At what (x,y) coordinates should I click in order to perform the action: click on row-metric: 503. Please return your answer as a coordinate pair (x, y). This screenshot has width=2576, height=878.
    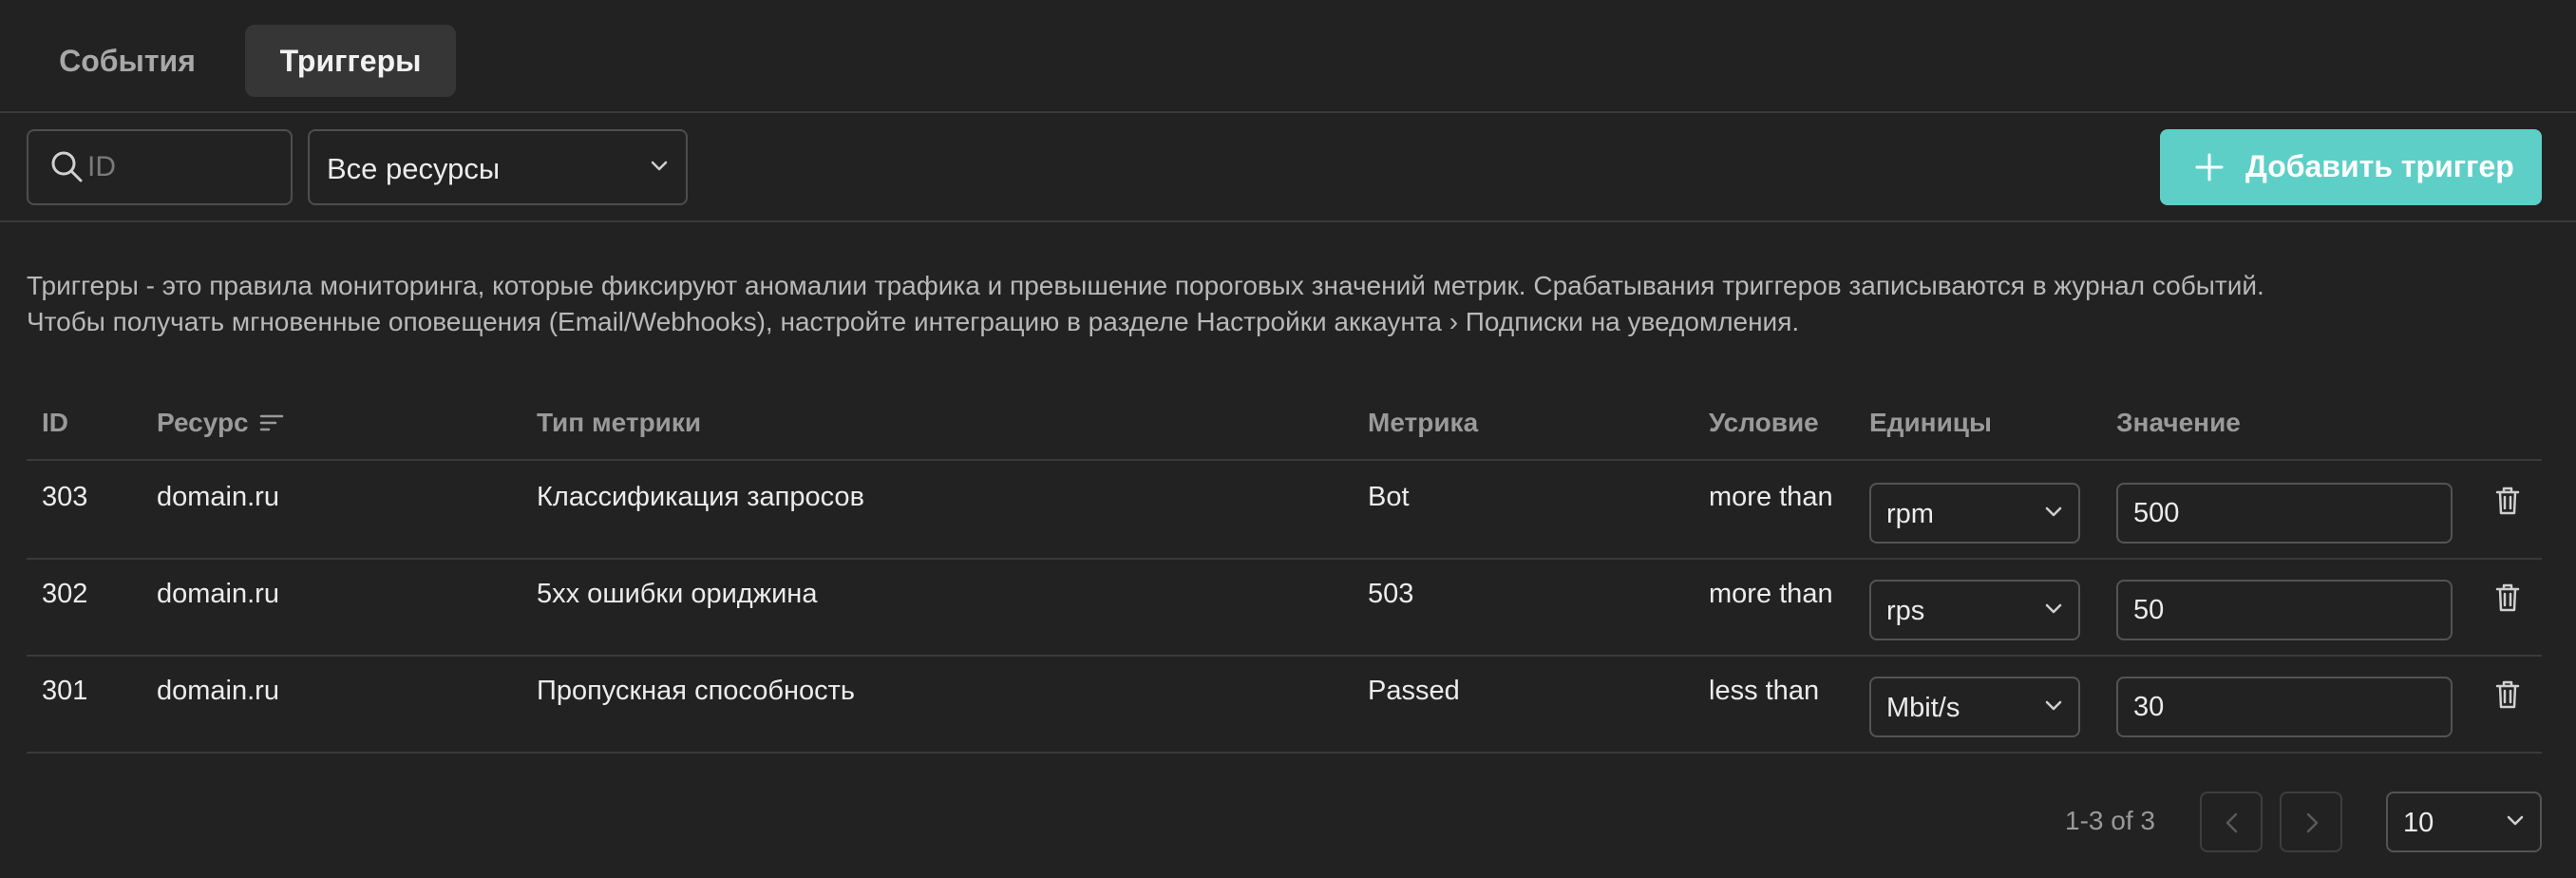
    Looking at the image, I should click on (1391, 594).